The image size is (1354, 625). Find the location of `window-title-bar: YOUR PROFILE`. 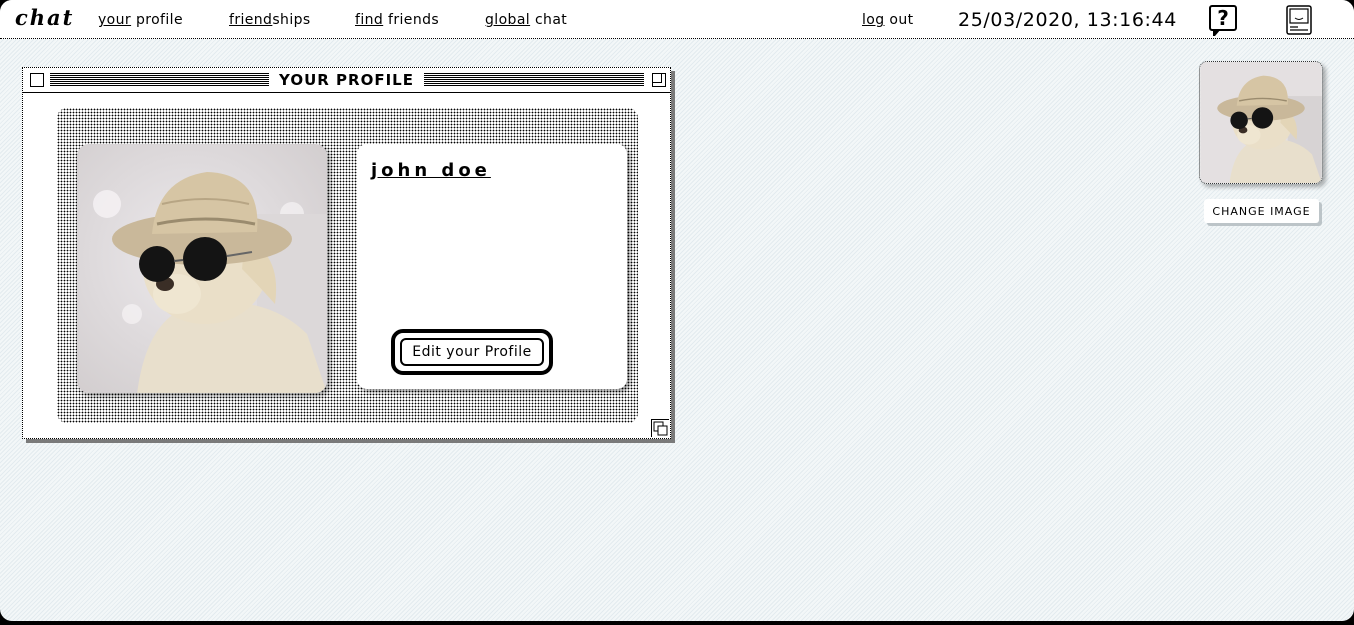

window-title-bar: YOUR PROFILE is located at coordinates (346, 80).